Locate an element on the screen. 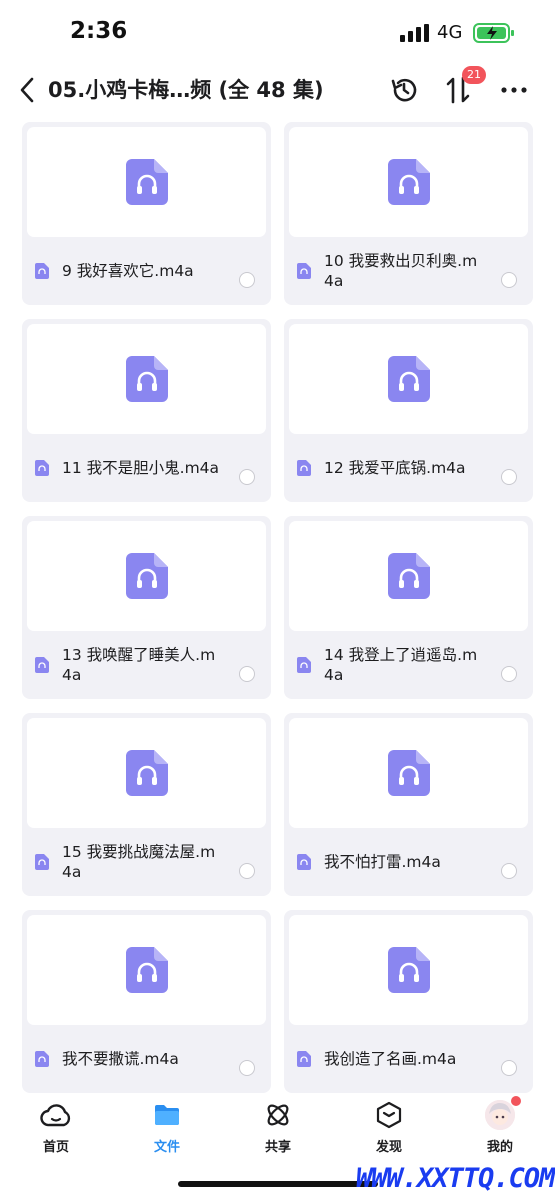 This screenshot has height=1200, width=555. file-card-footer: 我创造了名画.m4a is located at coordinates (408, 1059).